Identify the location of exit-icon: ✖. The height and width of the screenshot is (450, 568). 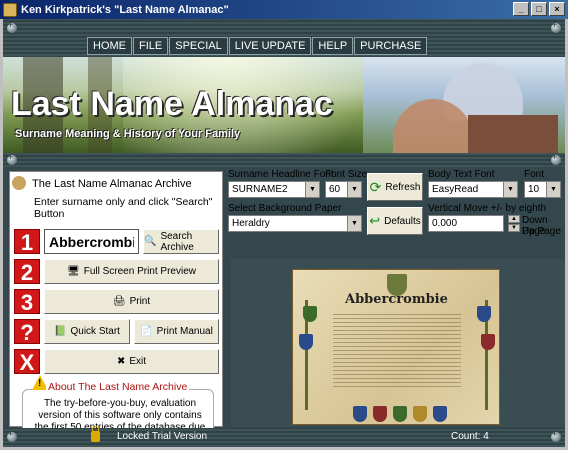
(121, 361).